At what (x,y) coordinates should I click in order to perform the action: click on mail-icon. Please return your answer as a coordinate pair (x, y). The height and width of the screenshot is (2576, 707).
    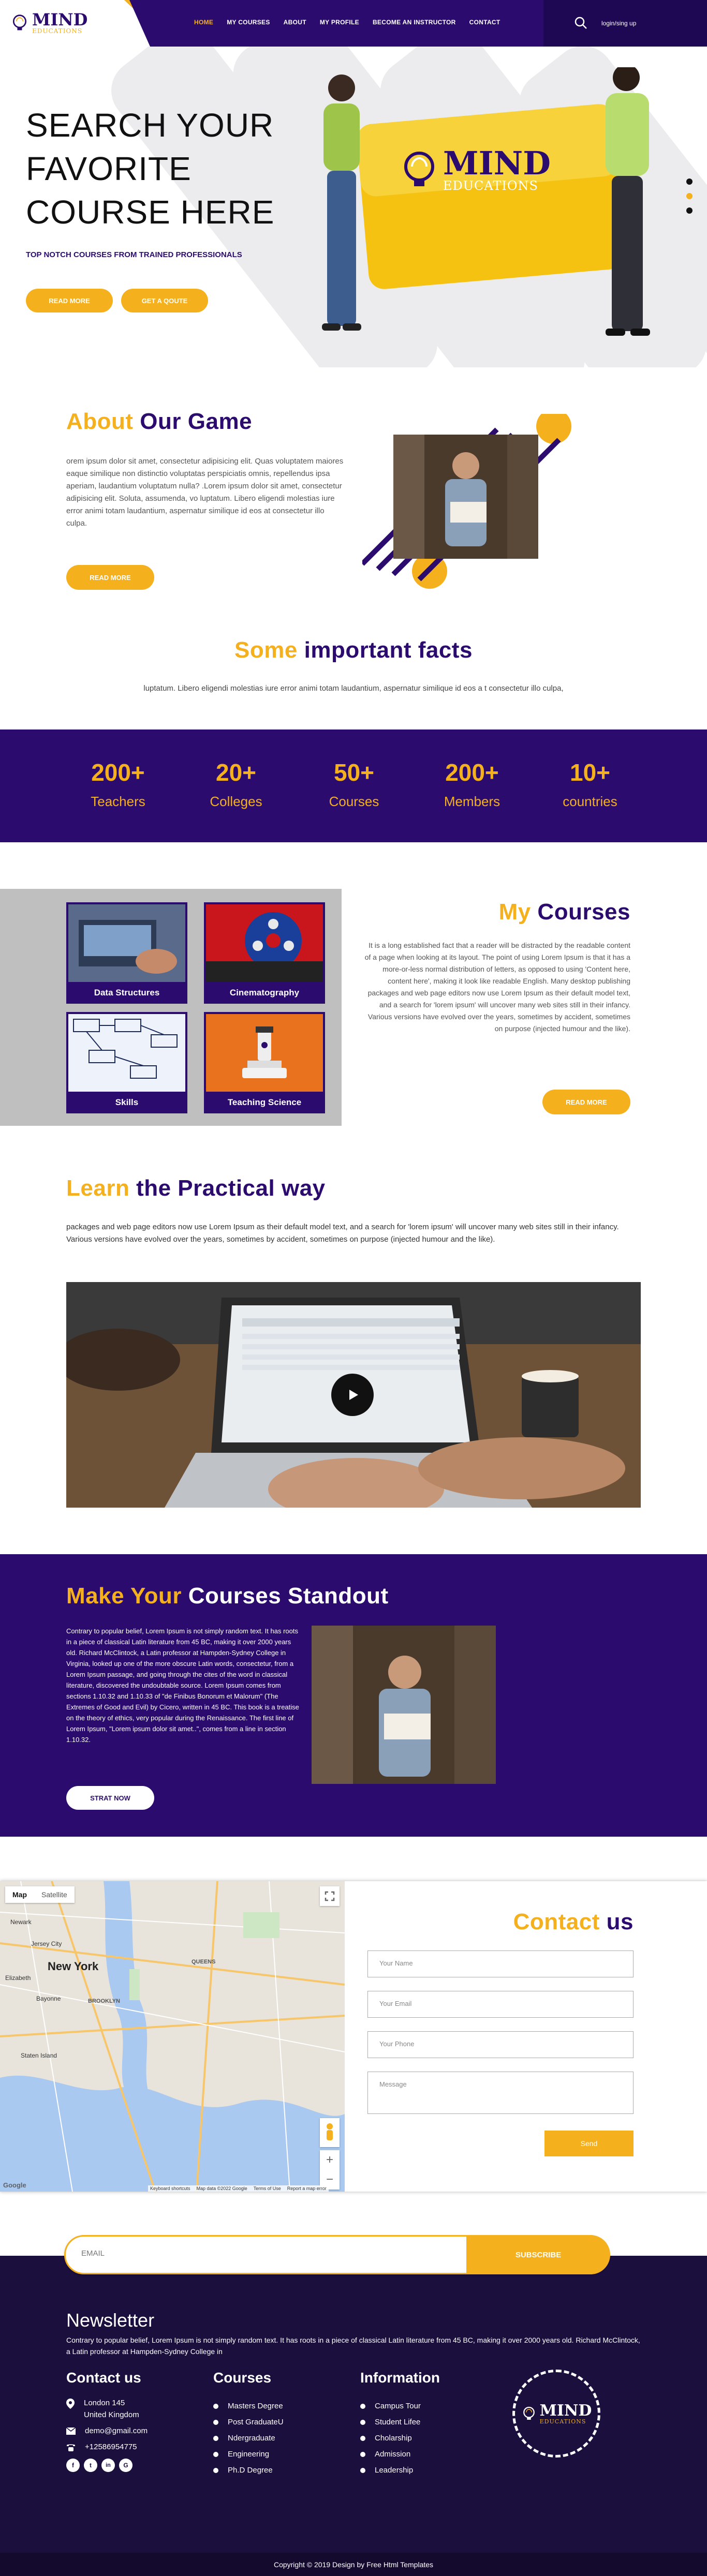
    Looking at the image, I should click on (71, 2431).